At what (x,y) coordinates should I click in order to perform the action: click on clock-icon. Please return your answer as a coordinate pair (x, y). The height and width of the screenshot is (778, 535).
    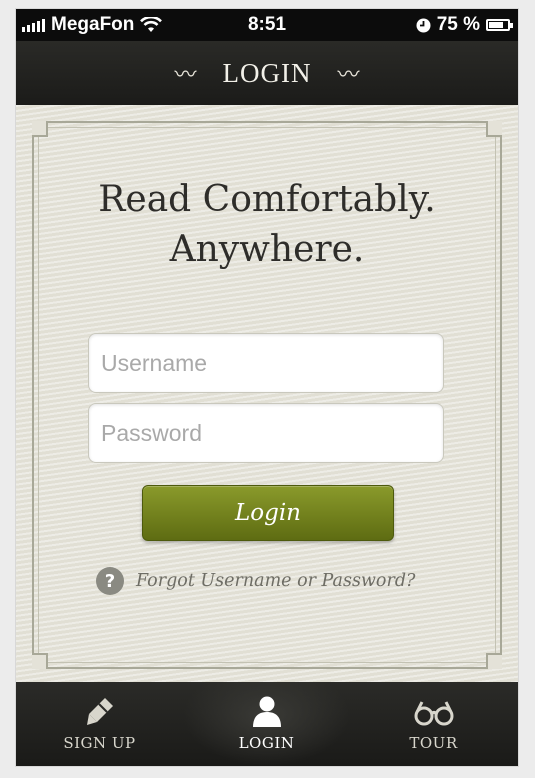
    Looking at the image, I should click on (423, 25).